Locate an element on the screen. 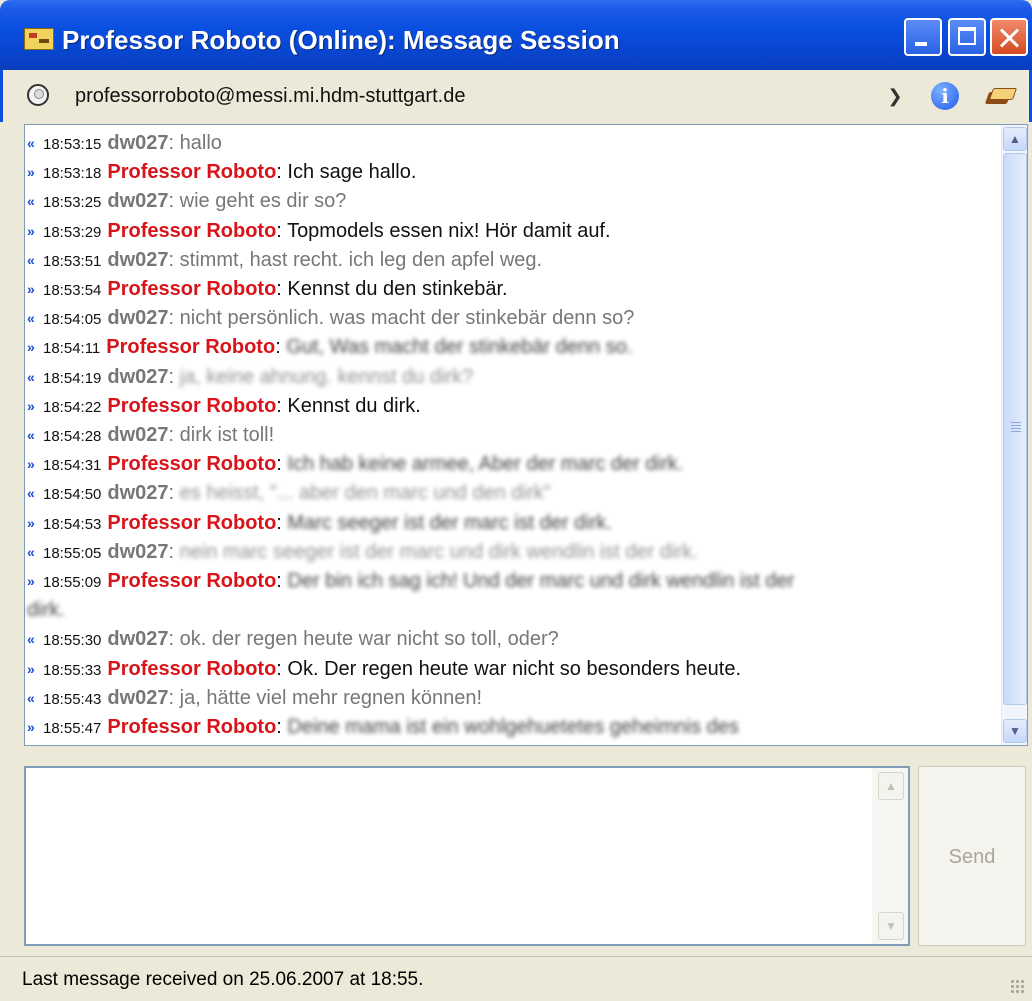 The height and width of the screenshot is (1001, 1032). message-timestamp: 18:54:05 is located at coordinates (72, 320).